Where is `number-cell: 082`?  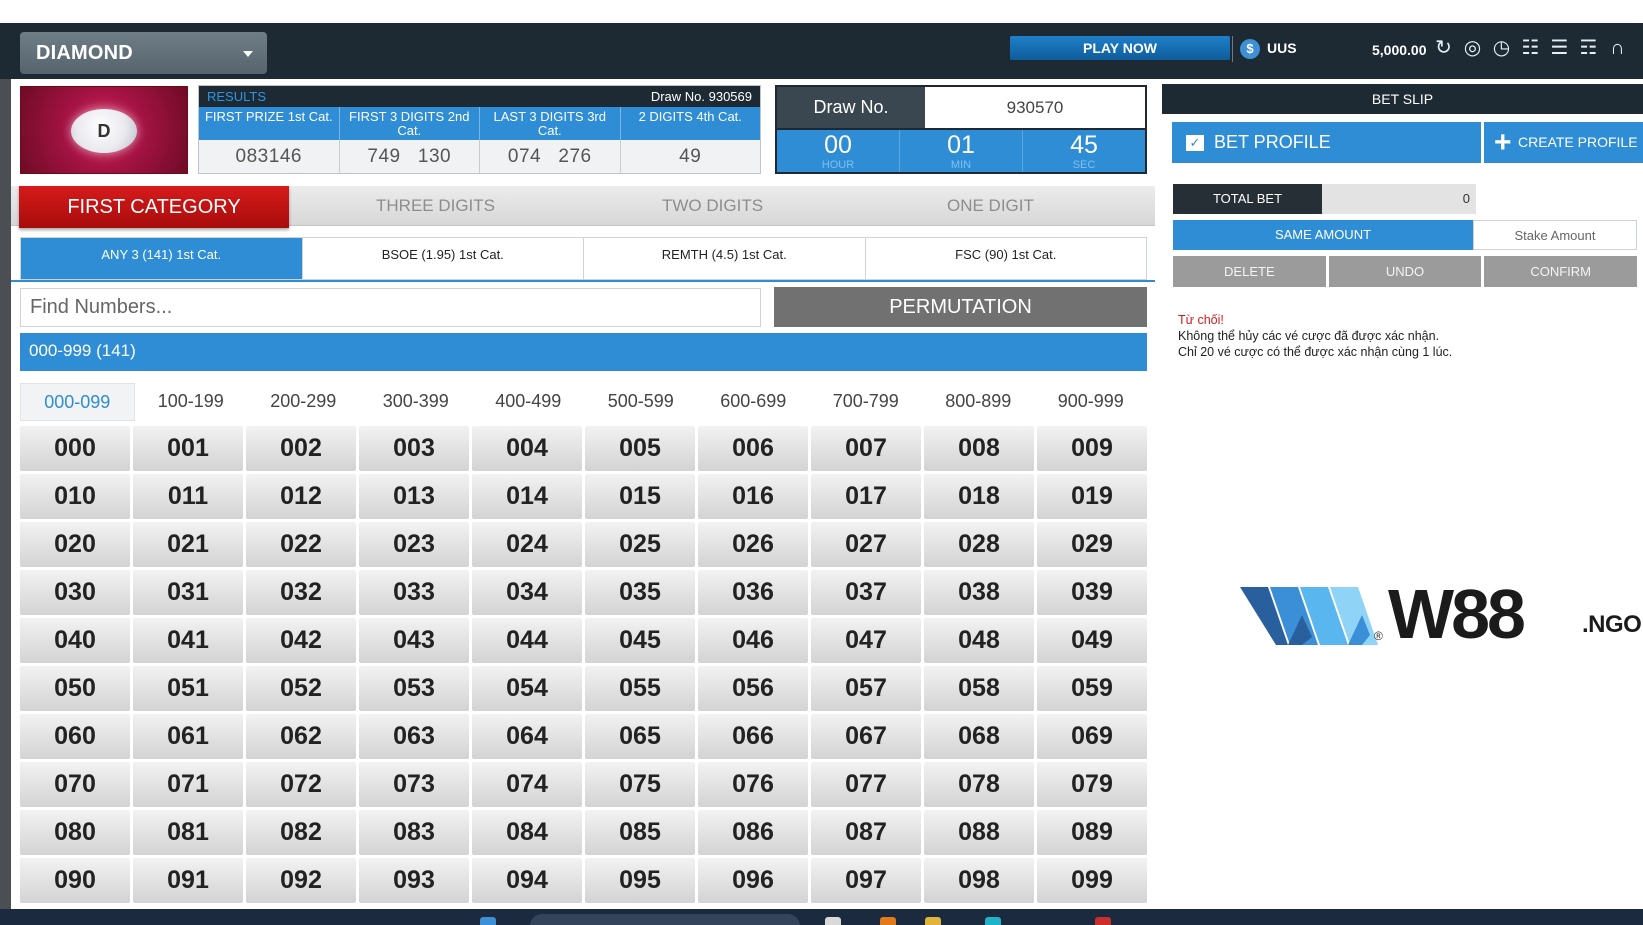 number-cell: 082 is located at coordinates (301, 832).